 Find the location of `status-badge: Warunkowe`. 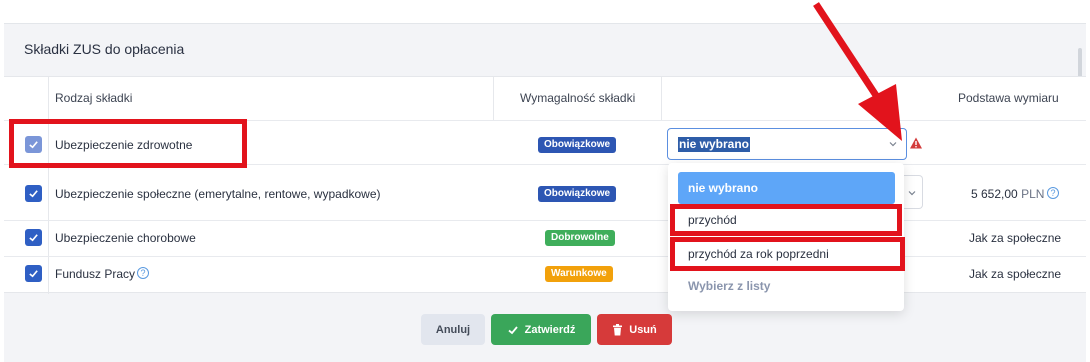

status-badge: Warunkowe is located at coordinates (579, 274).